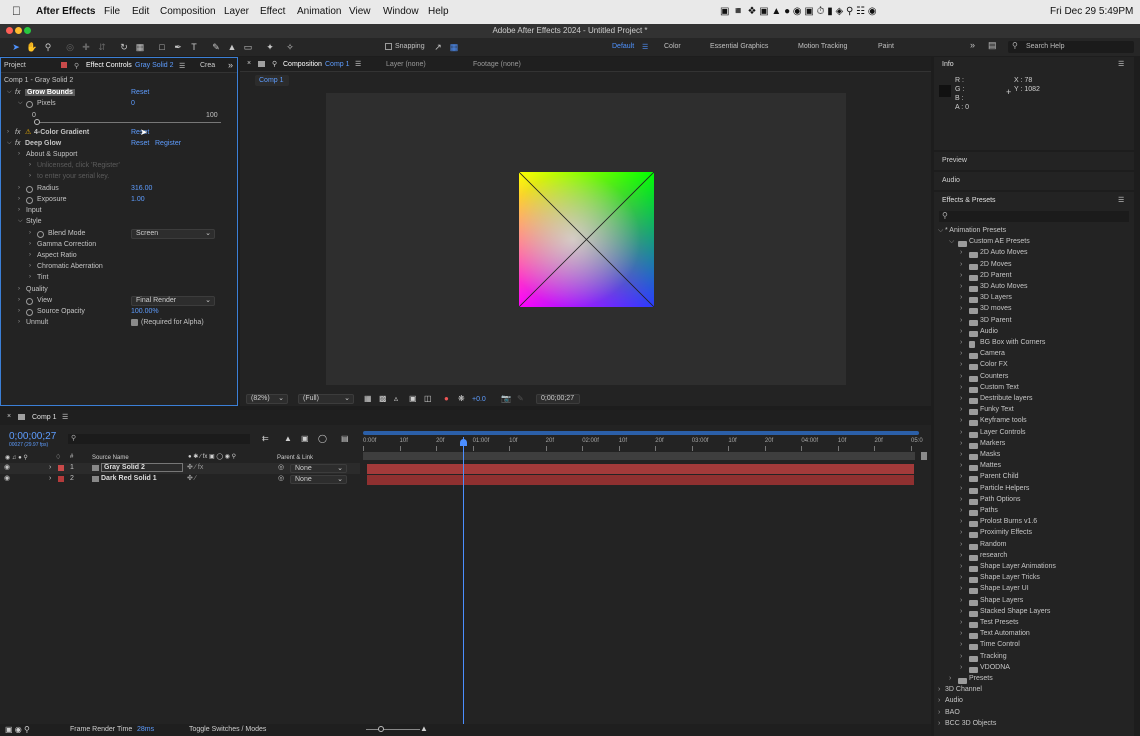 This screenshot has height=736, width=1140. Describe the element at coordinates (129, 478) in the screenshot. I see `layer-name: Dark Red Solid 1` at that location.